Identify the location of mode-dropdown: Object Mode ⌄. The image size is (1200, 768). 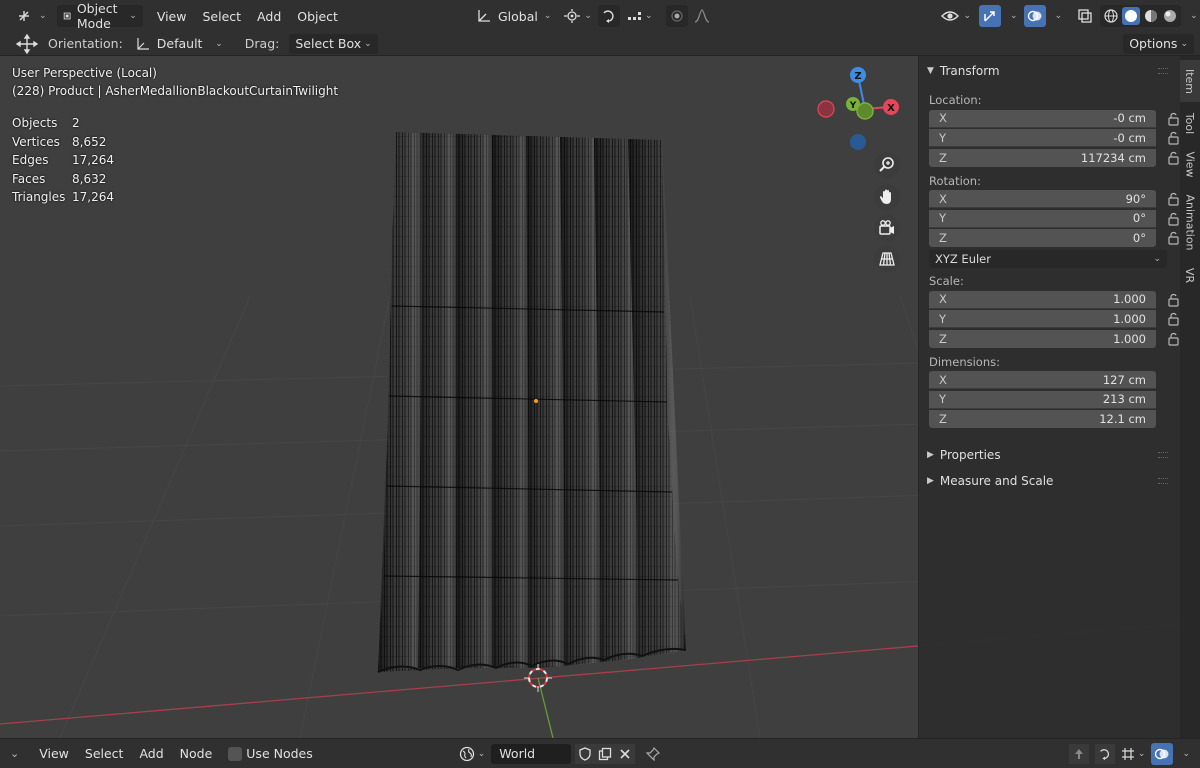
(99, 16).